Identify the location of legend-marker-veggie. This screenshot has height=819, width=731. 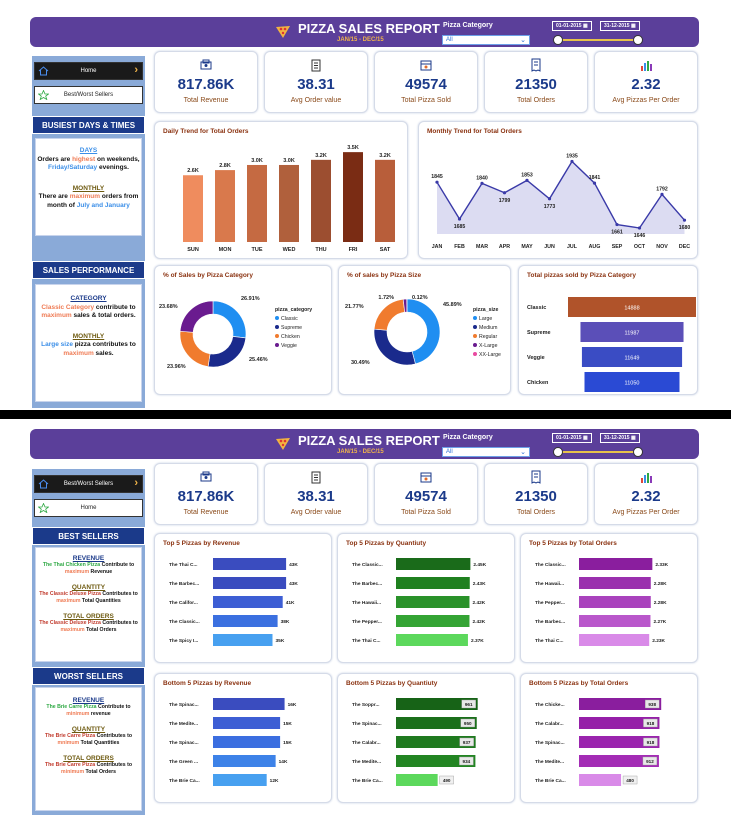
(277, 345).